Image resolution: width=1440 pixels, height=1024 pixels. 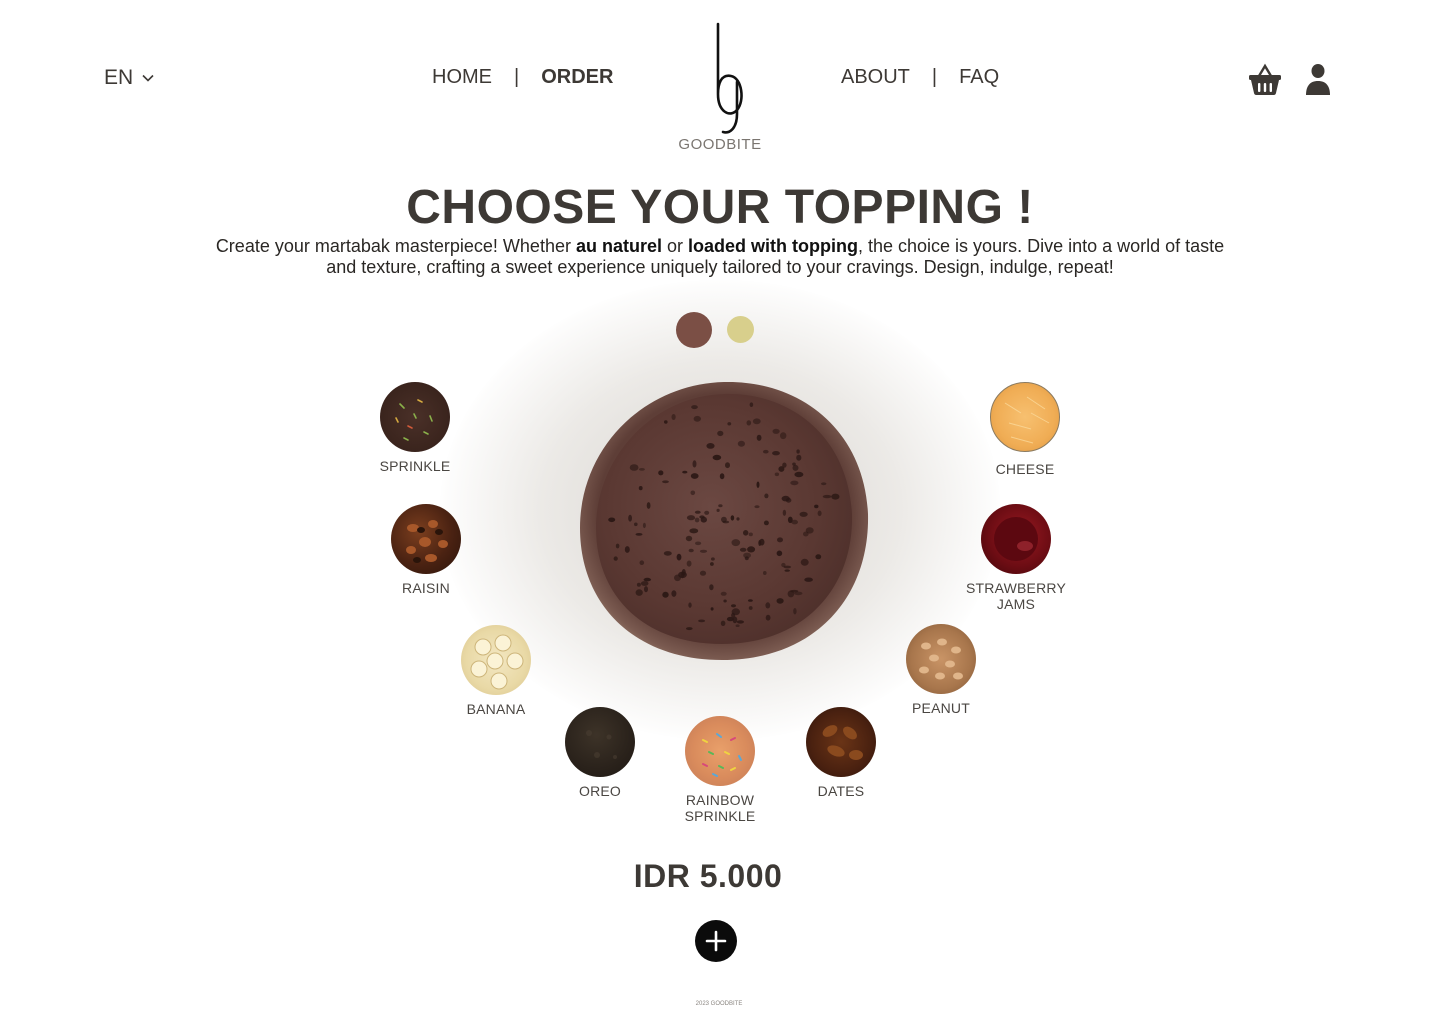 I want to click on topping-strawberry-jams: STRAWBERRY JAMS, so click(x=1016, y=558).